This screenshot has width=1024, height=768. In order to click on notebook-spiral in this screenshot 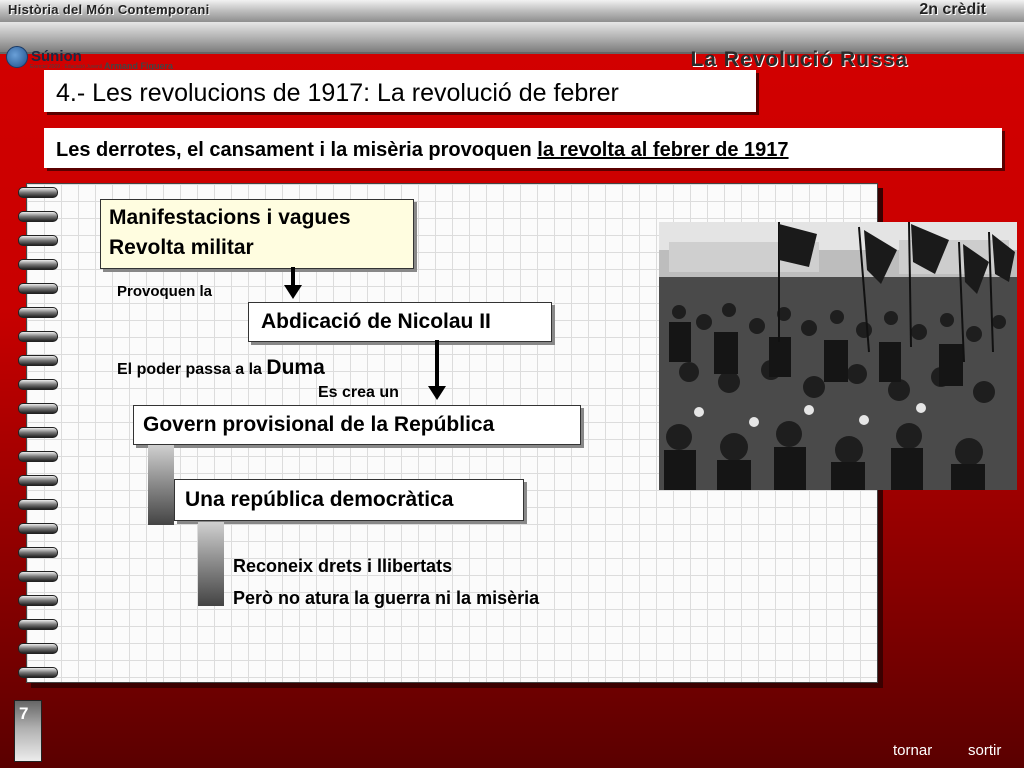, I will do `click(38, 433)`.